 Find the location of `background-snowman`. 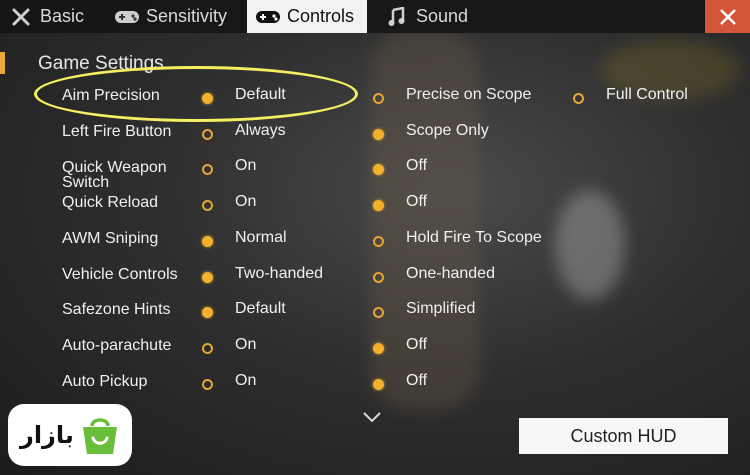

background-snowman is located at coordinates (590, 245).